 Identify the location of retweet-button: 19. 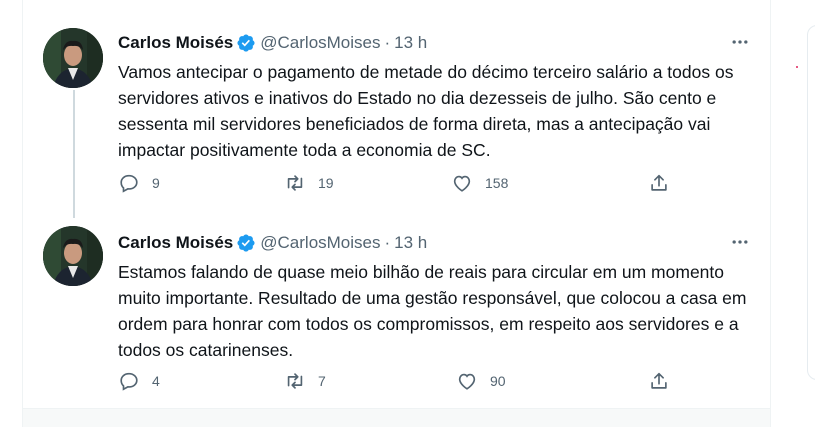
(309, 183).